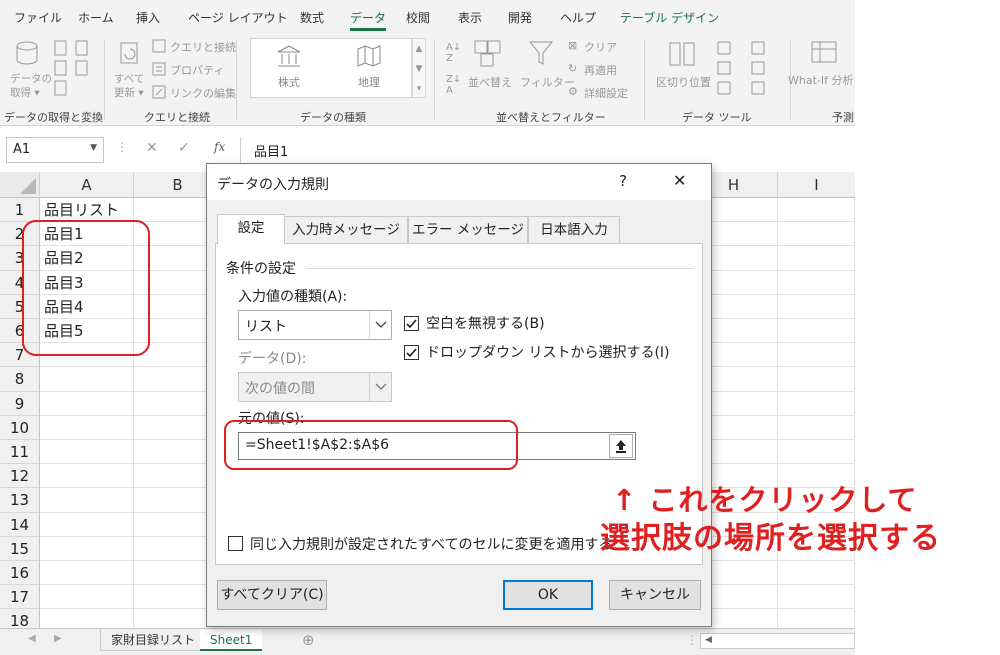 This screenshot has height=655, width=1000. Describe the element at coordinates (453, 85) in the screenshot. I see `sort-za-icon: Z↓ A` at that location.